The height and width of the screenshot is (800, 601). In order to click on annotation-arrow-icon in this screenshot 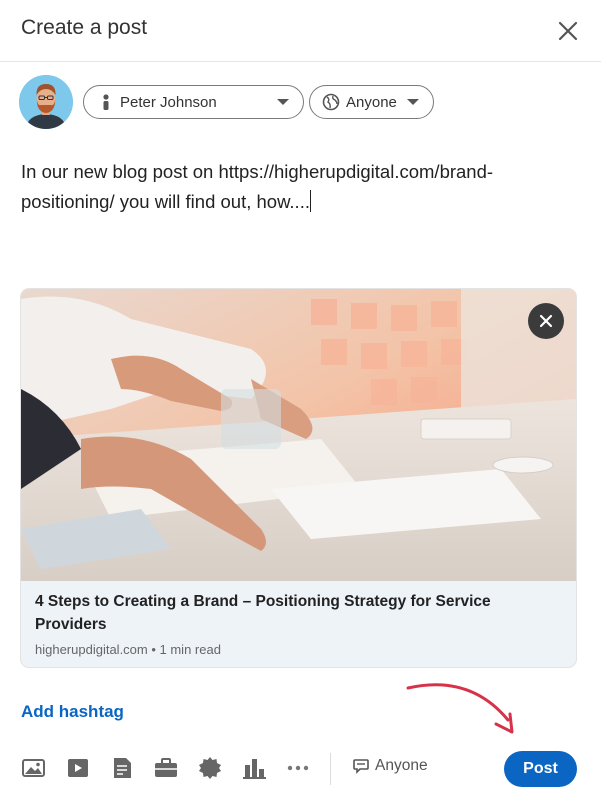, I will do `click(460, 708)`.